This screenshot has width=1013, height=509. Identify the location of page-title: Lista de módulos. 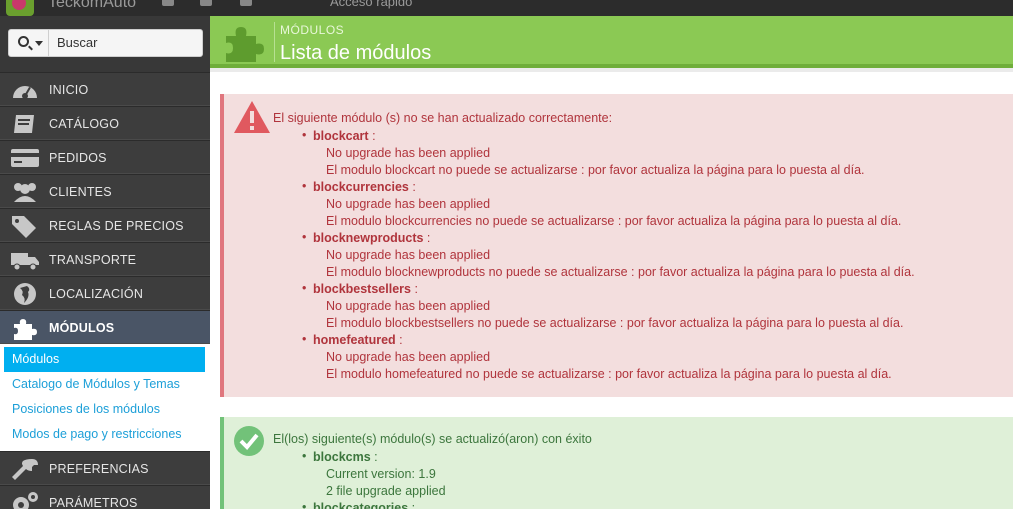
(356, 53).